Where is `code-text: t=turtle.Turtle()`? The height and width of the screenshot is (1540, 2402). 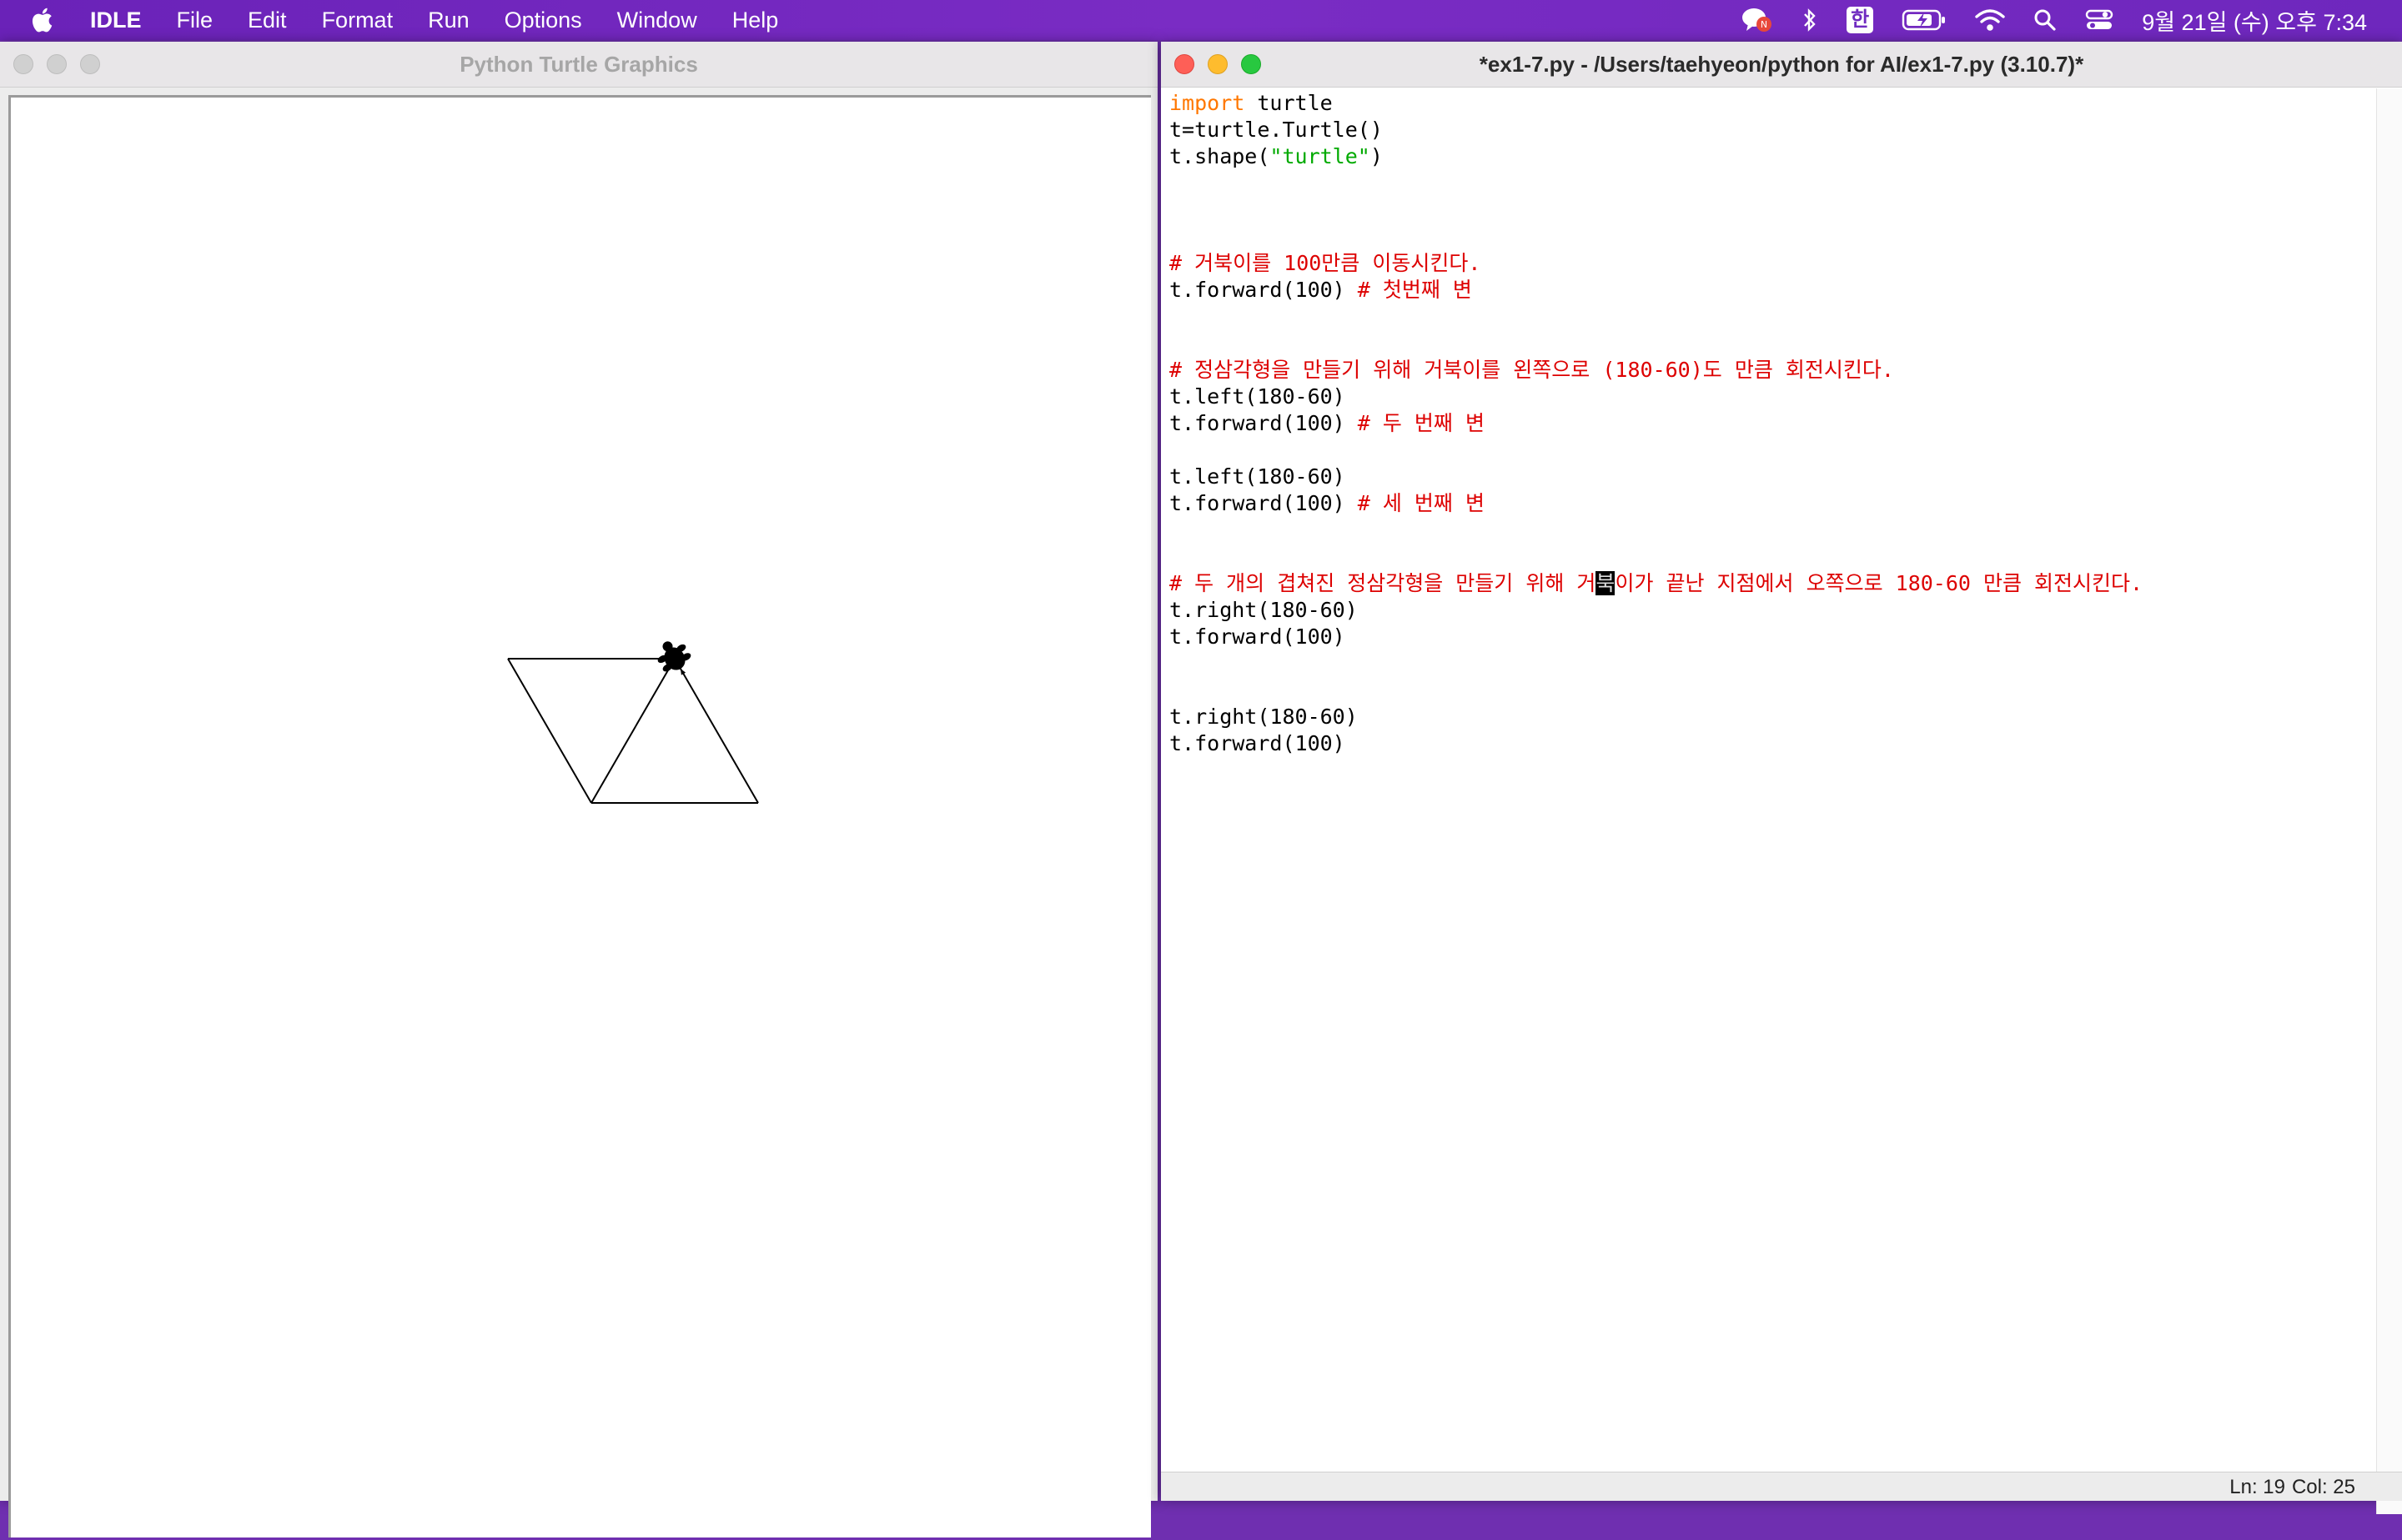
code-text: t=turtle.Turtle() is located at coordinates (1276, 130).